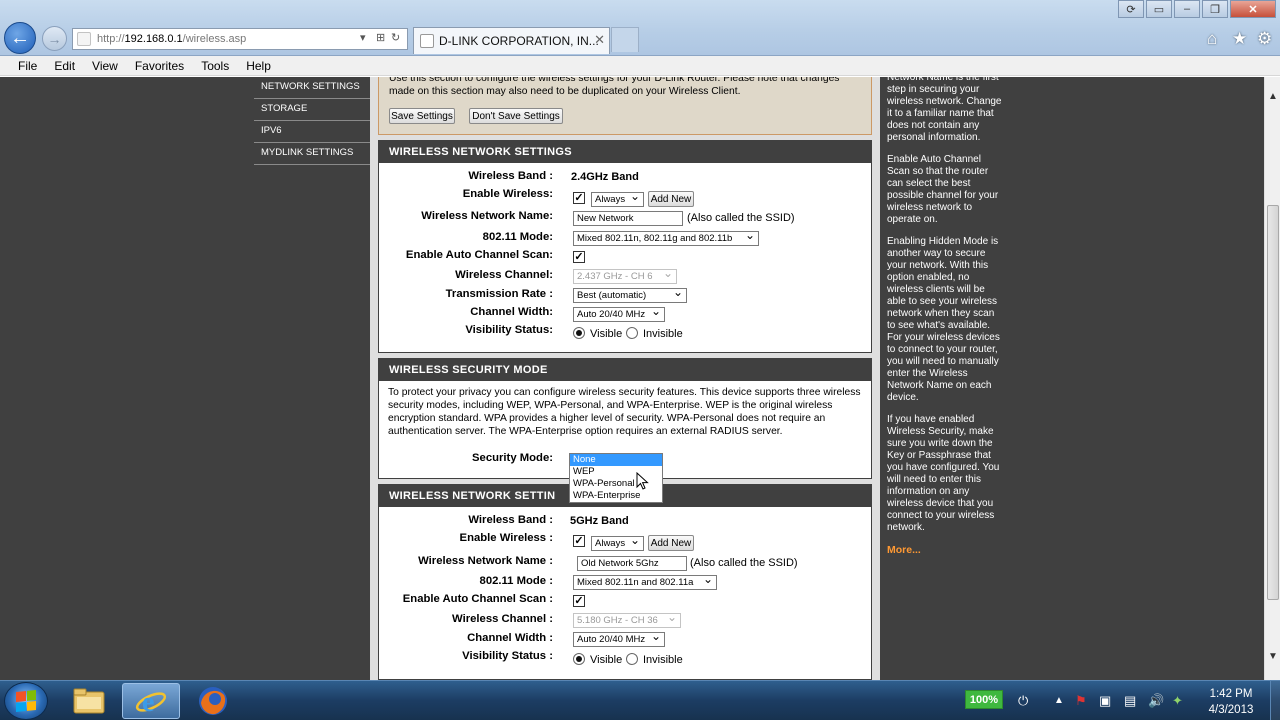 Image resolution: width=1280 pixels, height=720 pixels. What do you see at coordinates (1275, 700) in the screenshot?
I see `show-desktop-button` at bounding box center [1275, 700].